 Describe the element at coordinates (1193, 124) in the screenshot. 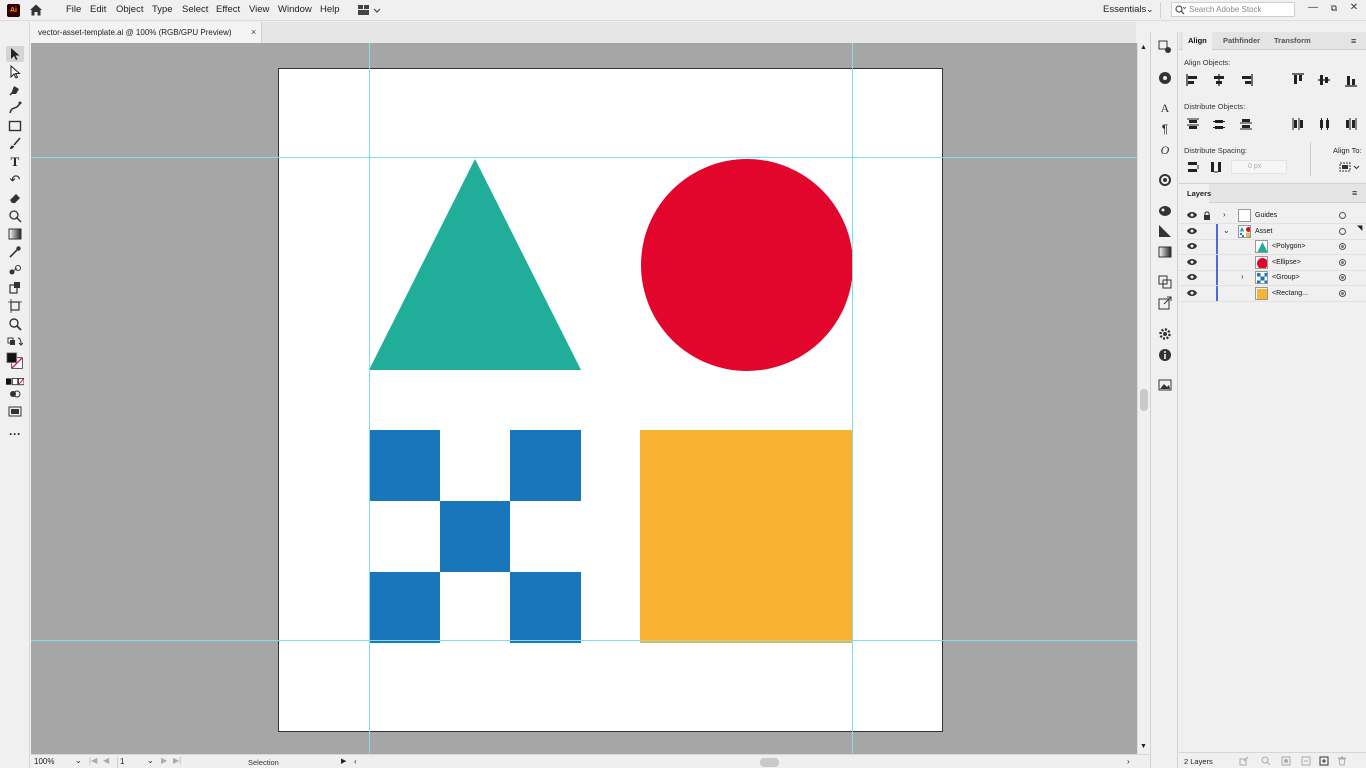

I see `vertical-distribute-top-icon` at that location.